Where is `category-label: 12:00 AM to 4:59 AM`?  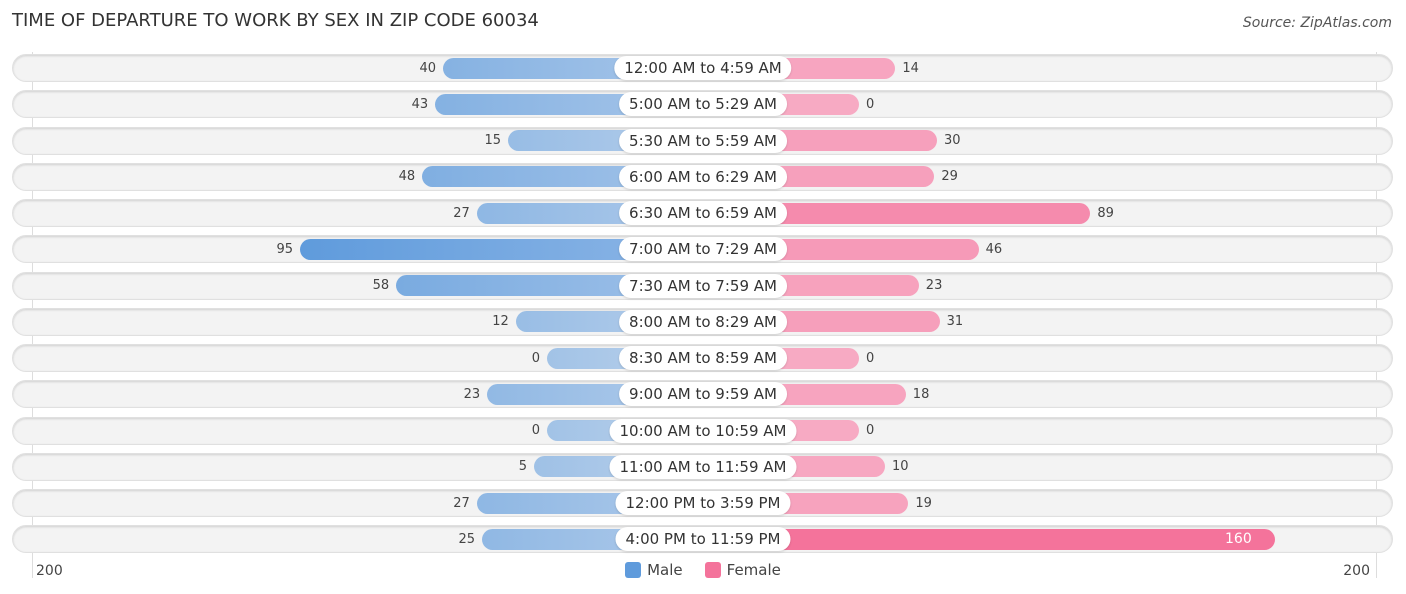 category-label: 12:00 AM to 4:59 AM is located at coordinates (703, 68).